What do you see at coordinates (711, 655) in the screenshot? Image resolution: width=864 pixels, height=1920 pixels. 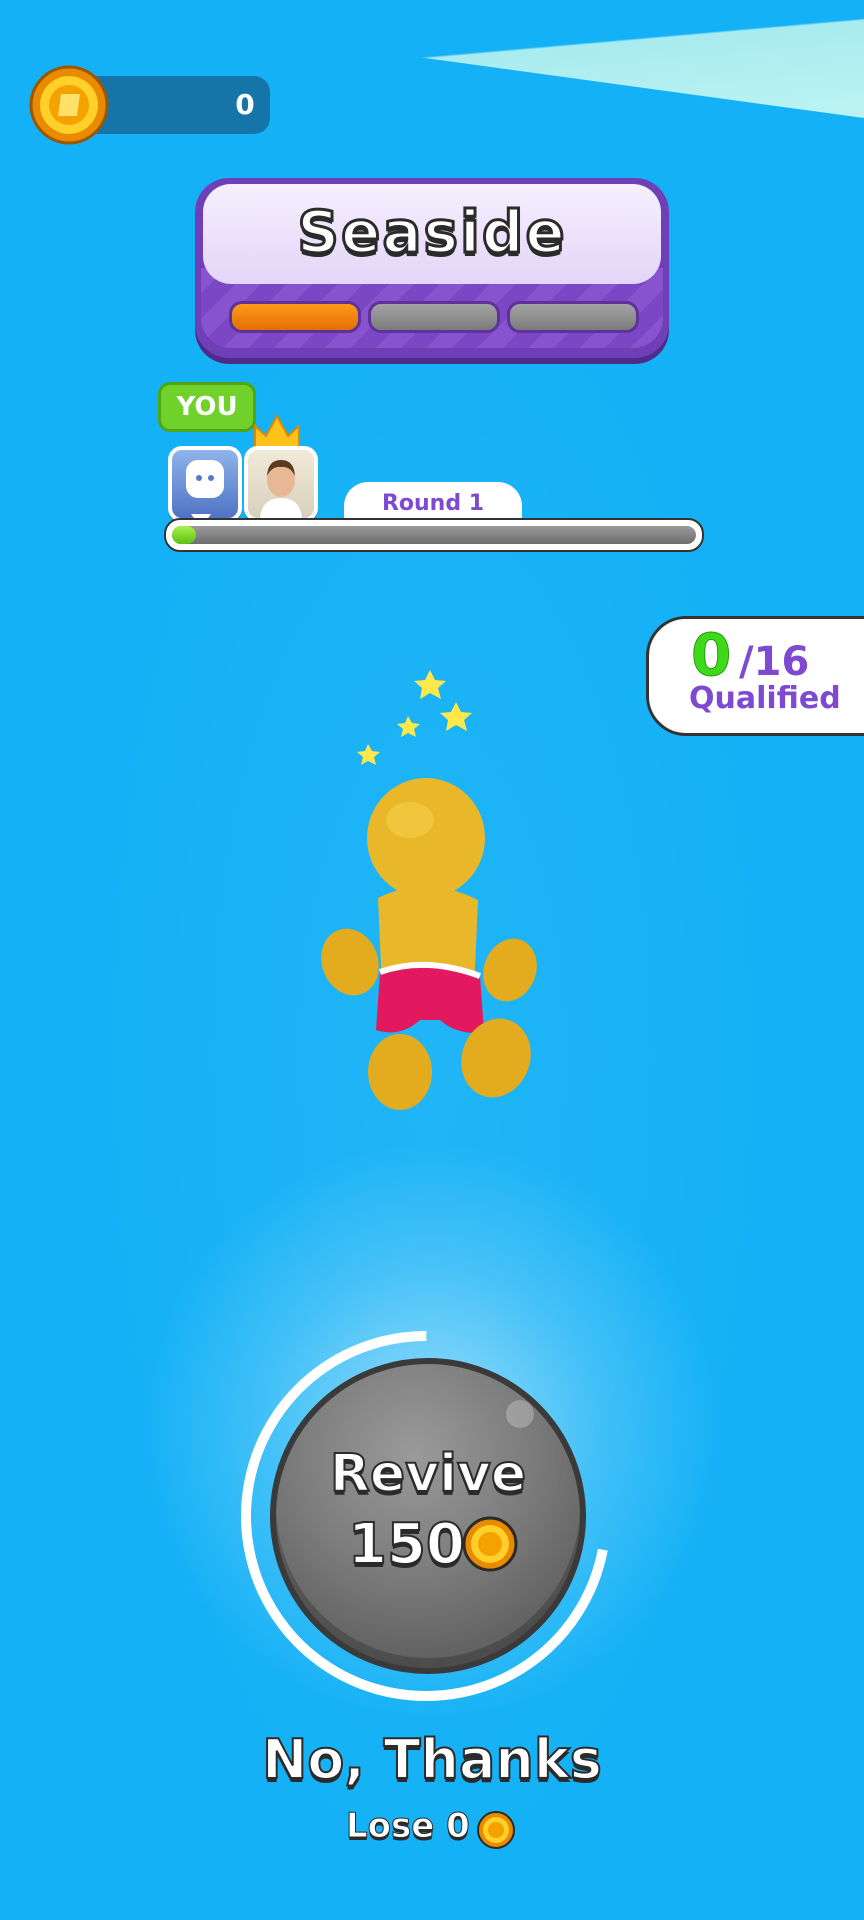 I see `qualified-count: 0` at bounding box center [711, 655].